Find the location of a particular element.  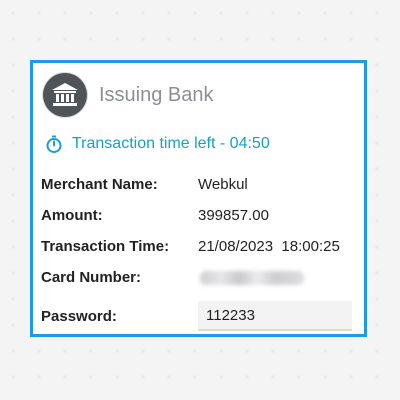

timer-text: Transaction time left - 04:50 is located at coordinates (171, 143).